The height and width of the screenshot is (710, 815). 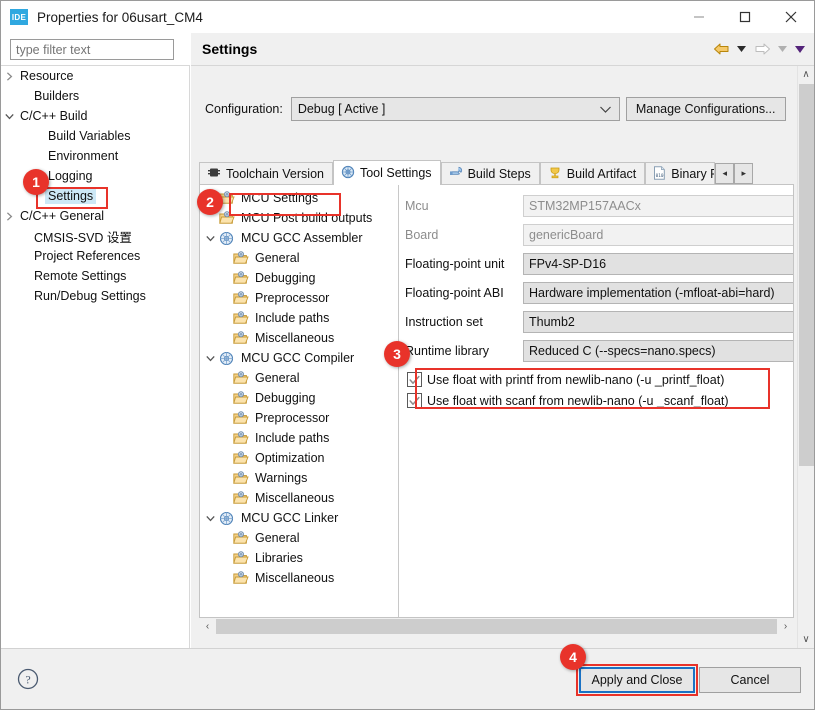 I want to click on tab-build-steps: Build Steps, so click(x=490, y=173).